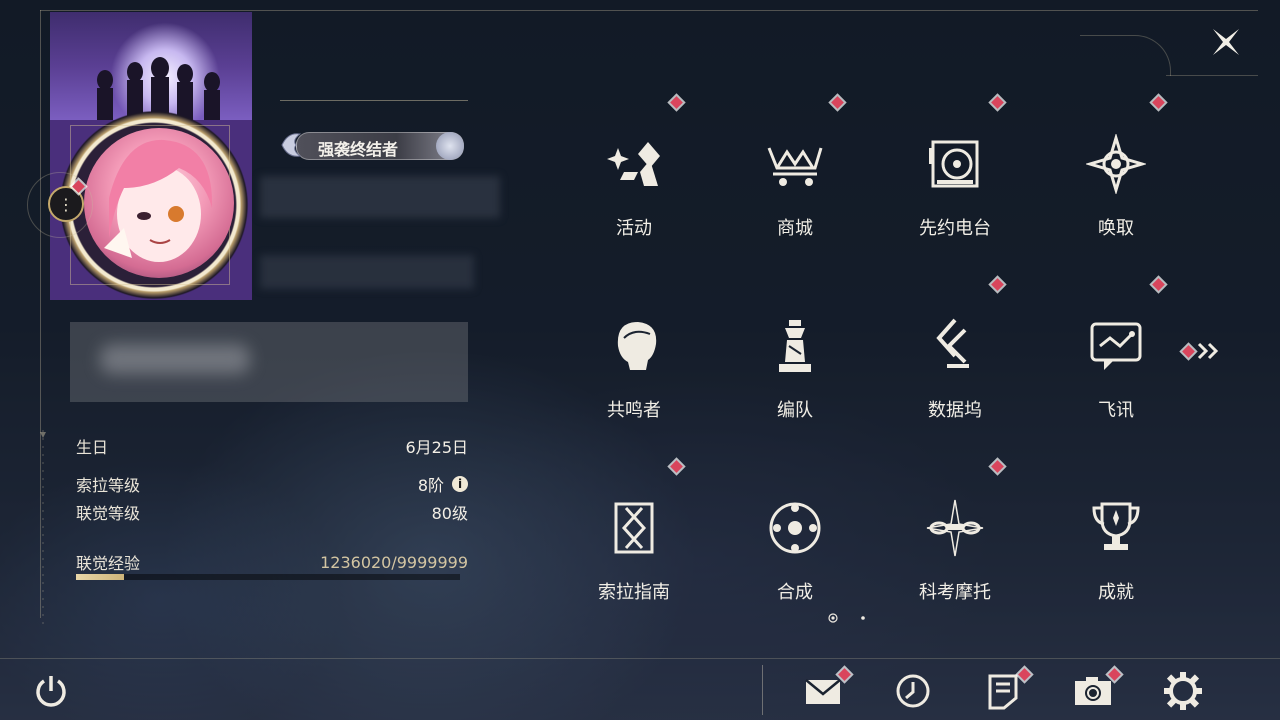 Image resolution: width=1280 pixels, height=720 pixels. I want to click on radio-icon, so click(954, 164).